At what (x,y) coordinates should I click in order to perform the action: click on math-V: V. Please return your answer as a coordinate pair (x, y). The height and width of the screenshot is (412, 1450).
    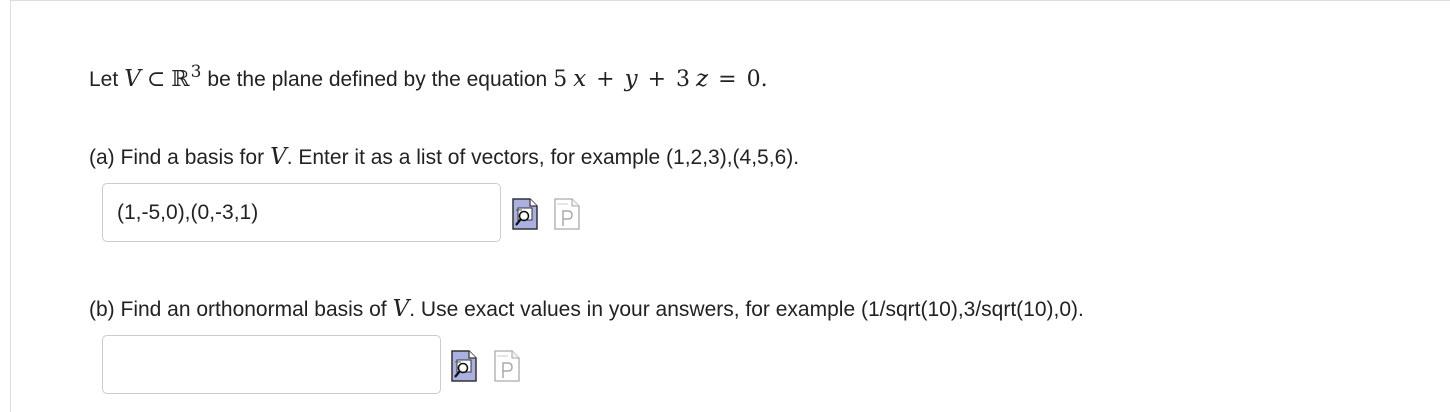
    Looking at the image, I should click on (132, 79).